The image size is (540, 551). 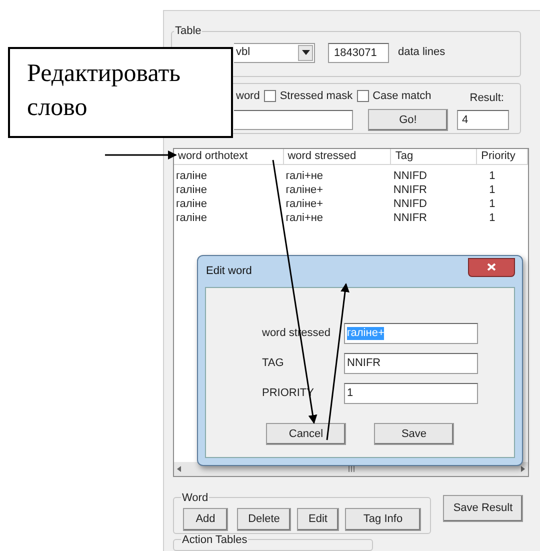 What do you see at coordinates (358, 52) in the screenshot?
I see `line-count-field: 1843071` at bounding box center [358, 52].